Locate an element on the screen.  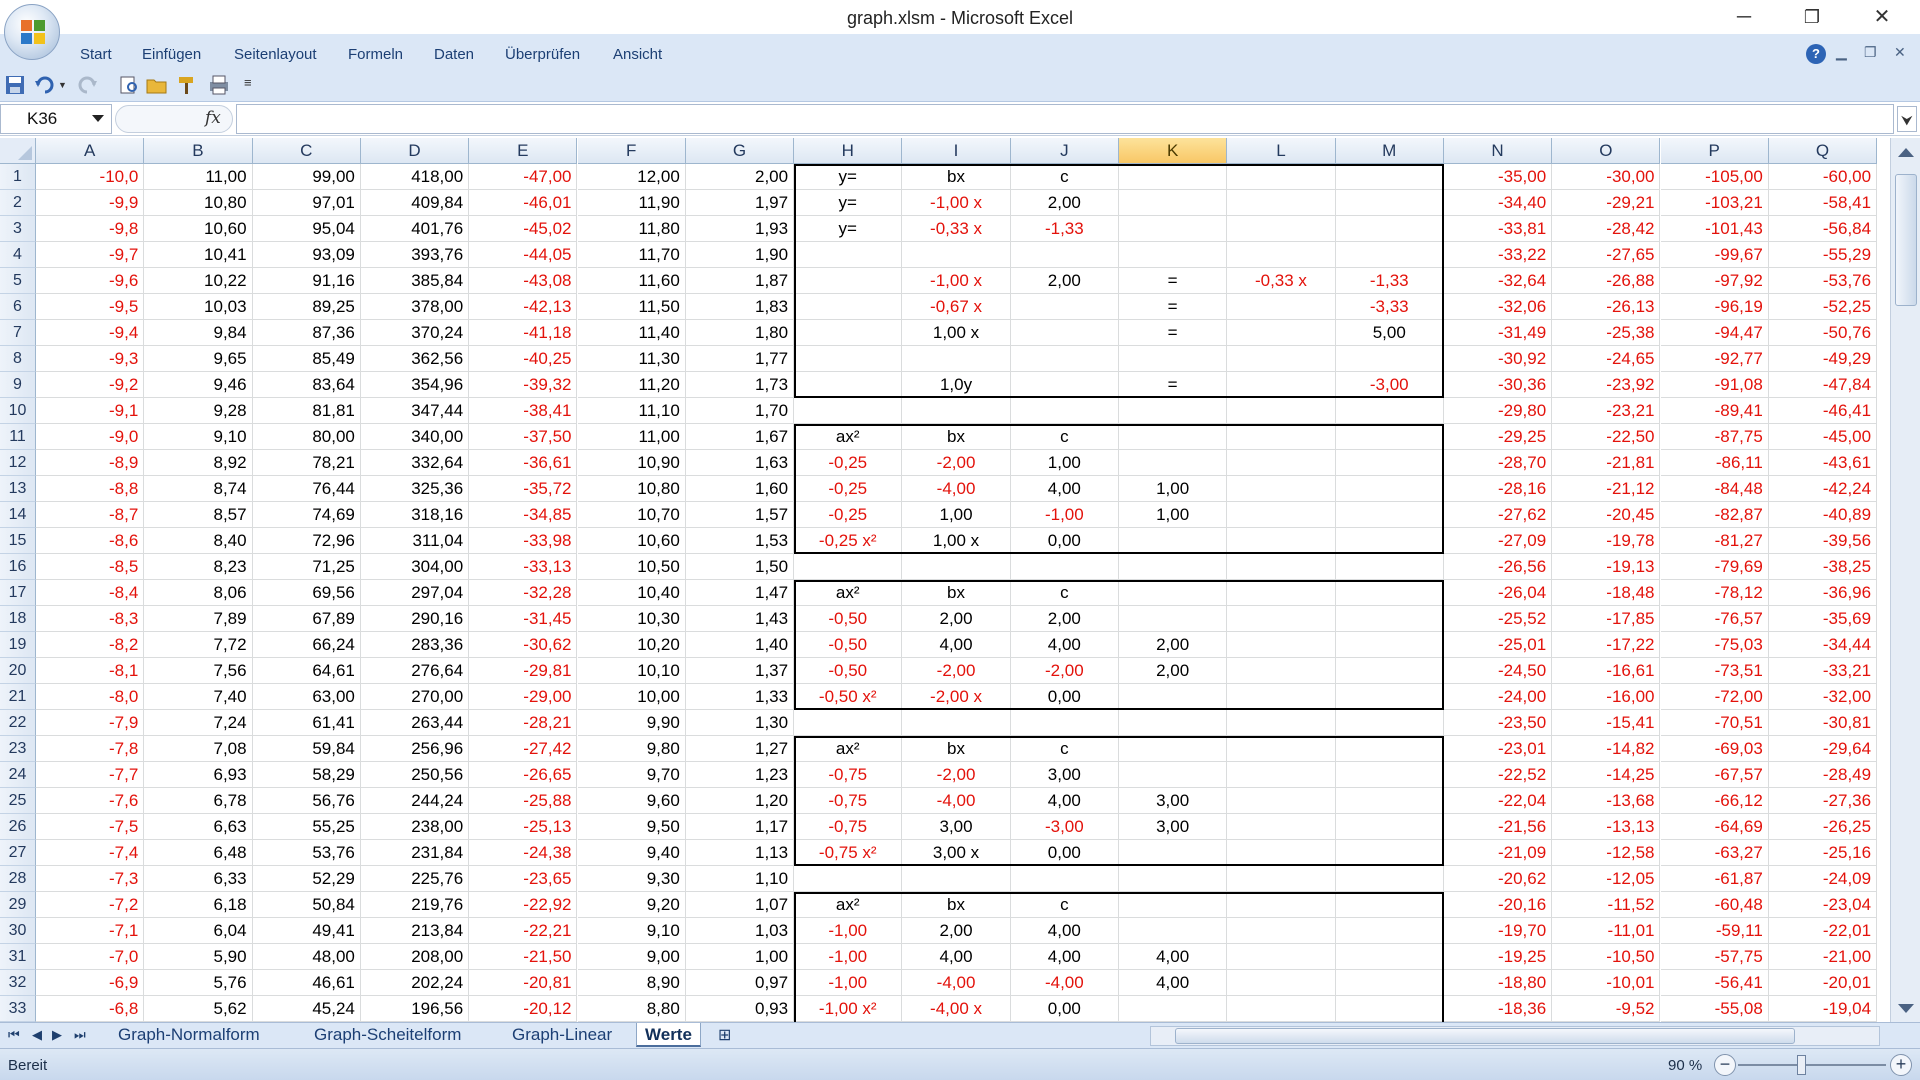
cell-e1: -47,00 is located at coordinates (523, 177).